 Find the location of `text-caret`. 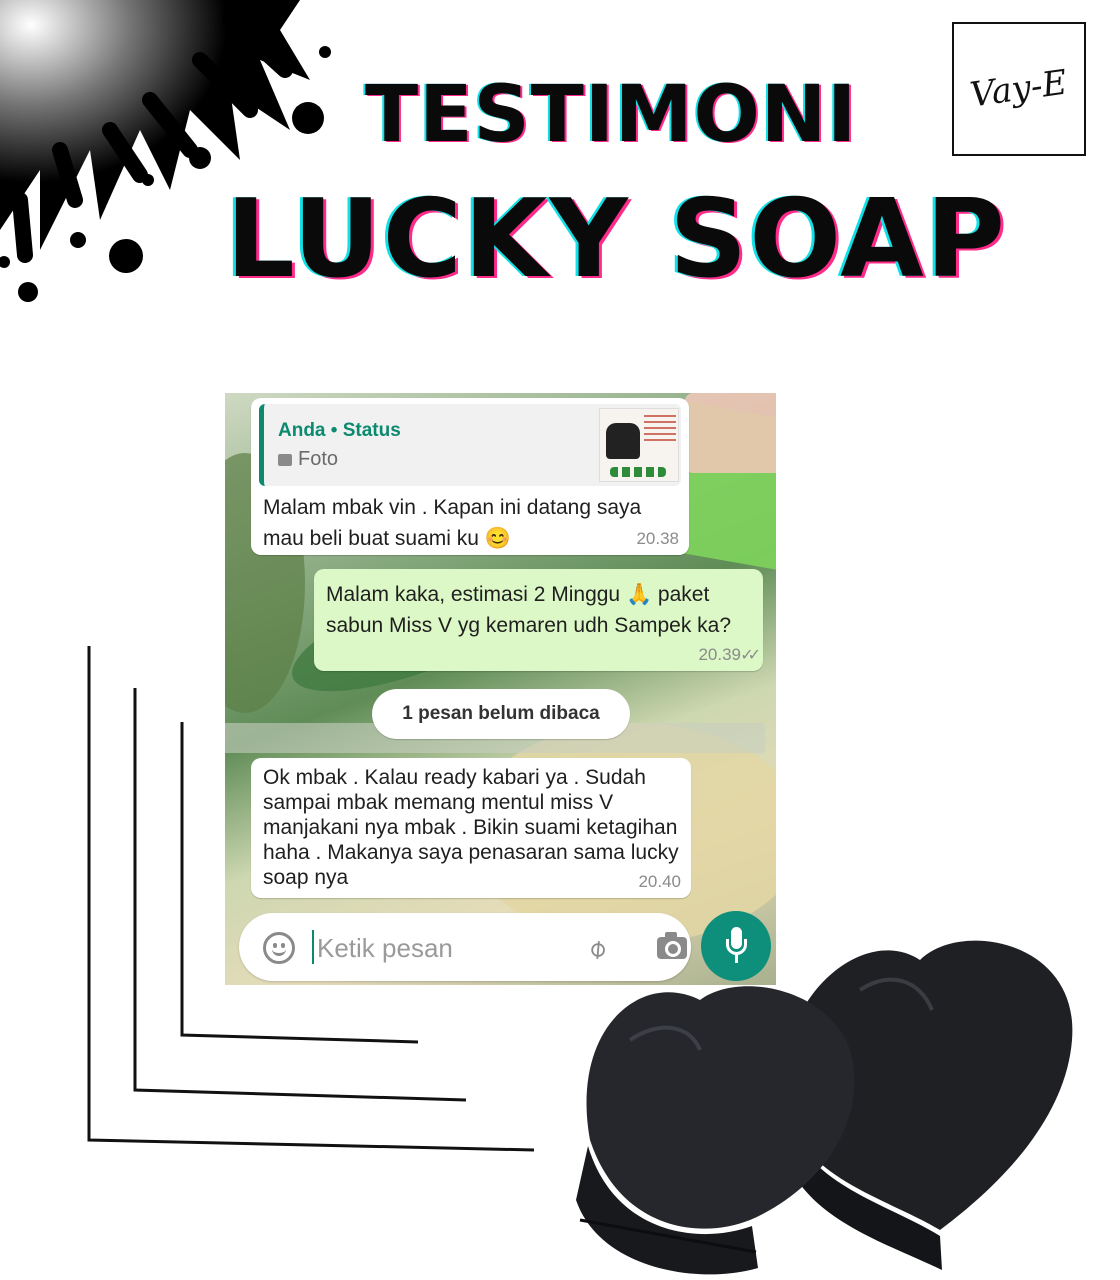

text-caret is located at coordinates (313, 947).